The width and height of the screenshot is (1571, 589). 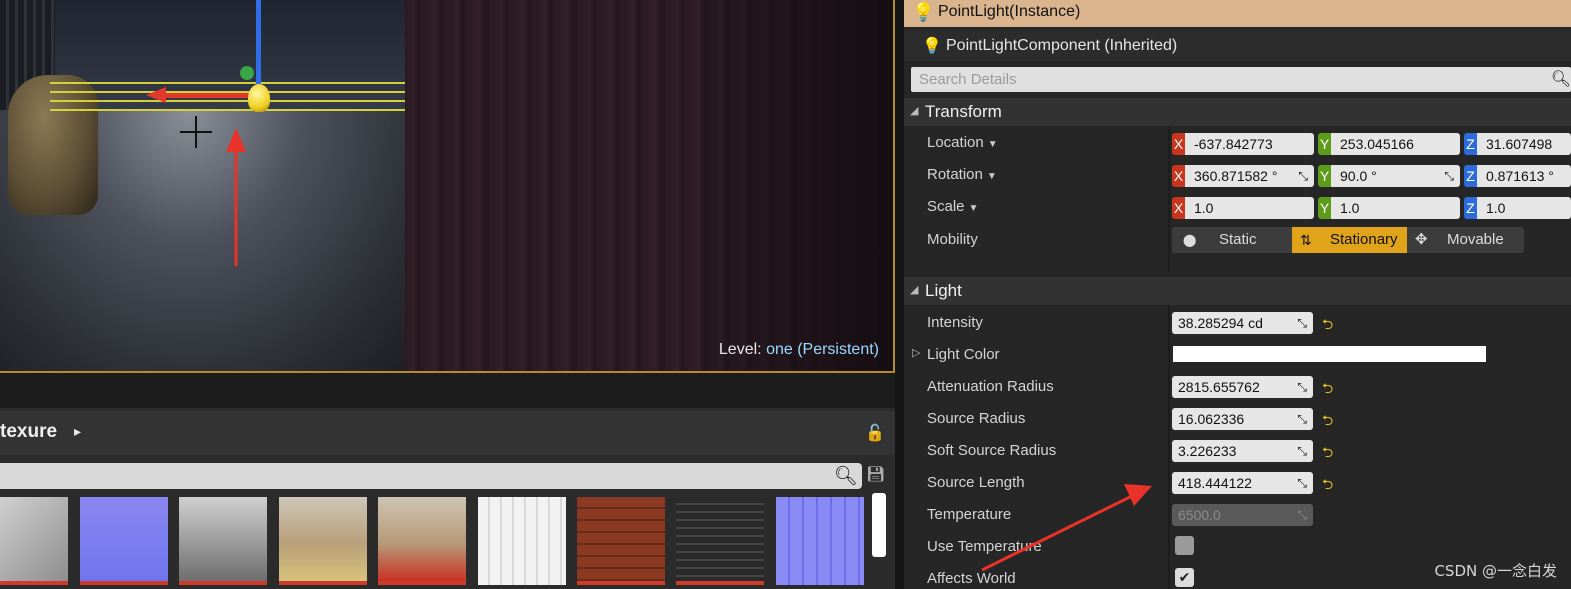 What do you see at coordinates (875, 433) in the screenshot?
I see `lock-icon: 🔓` at bounding box center [875, 433].